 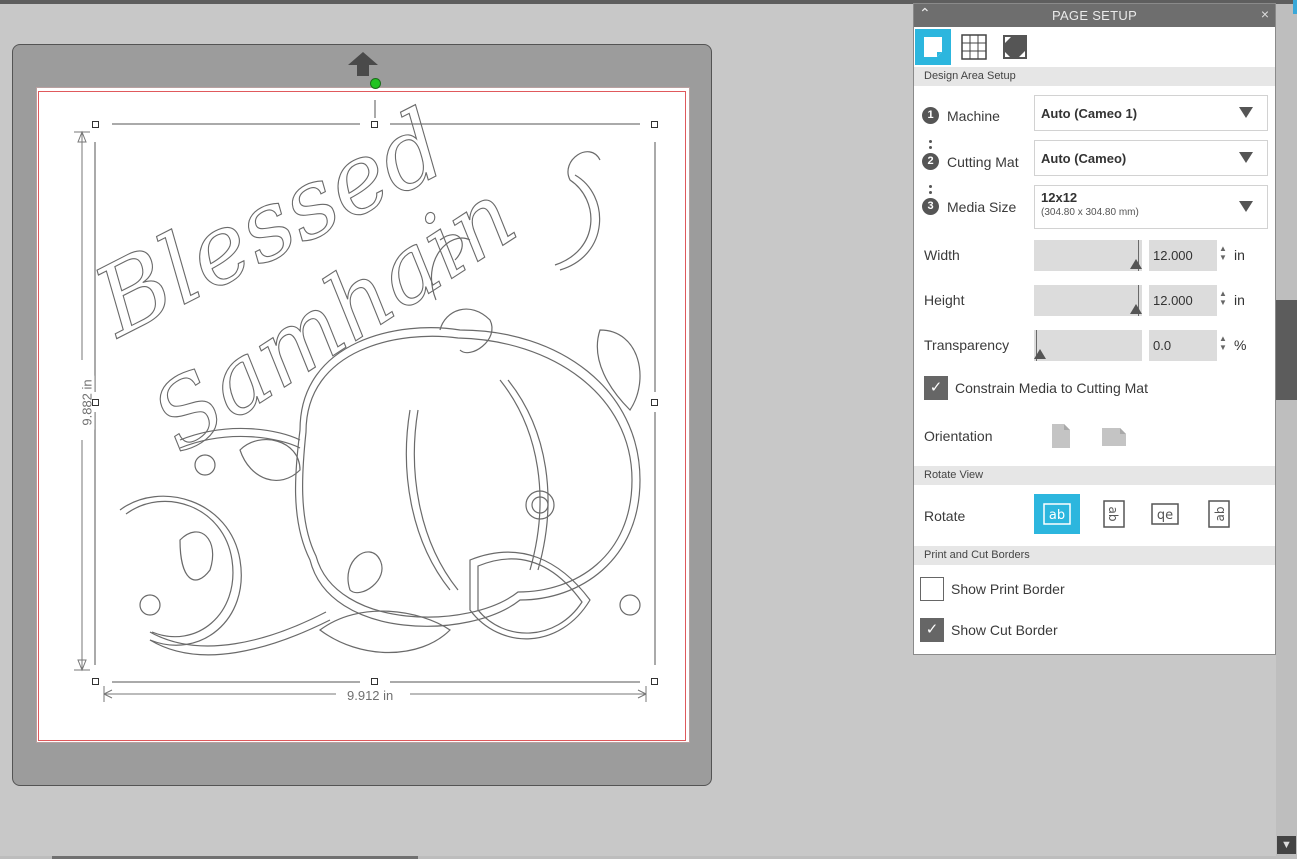 I want to click on transparency-row: Transparency 0.0 ▲ ▼ %, so click(x=1094, y=346).